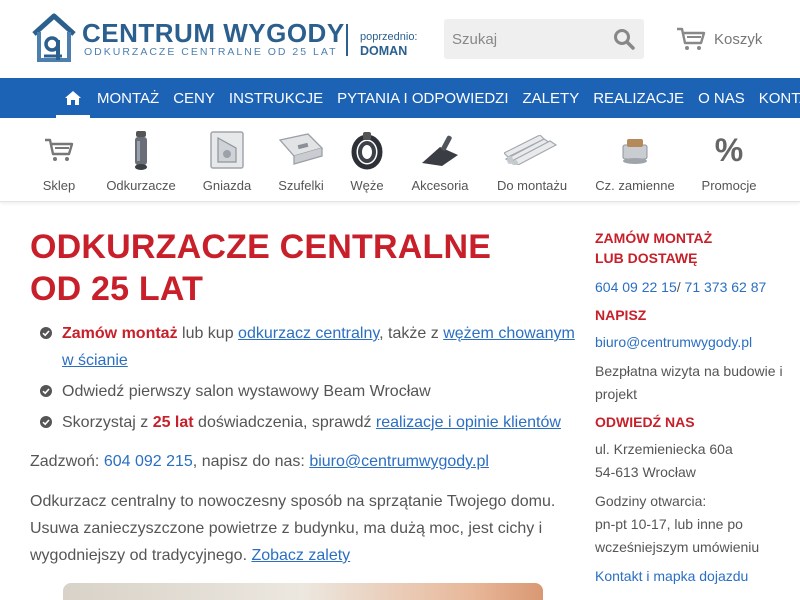 The width and height of the screenshot is (800, 600). What do you see at coordinates (729, 185) in the screenshot?
I see `category-label: Promocje` at bounding box center [729, 185].